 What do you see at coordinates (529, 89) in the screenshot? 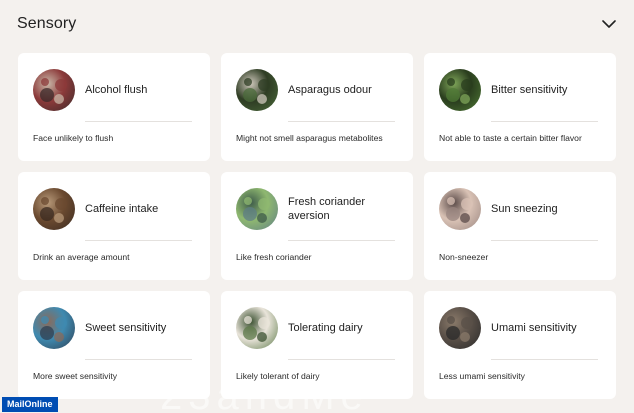
I see `trait-name: Bitter sensitivity` at bounding box center [529, 89].